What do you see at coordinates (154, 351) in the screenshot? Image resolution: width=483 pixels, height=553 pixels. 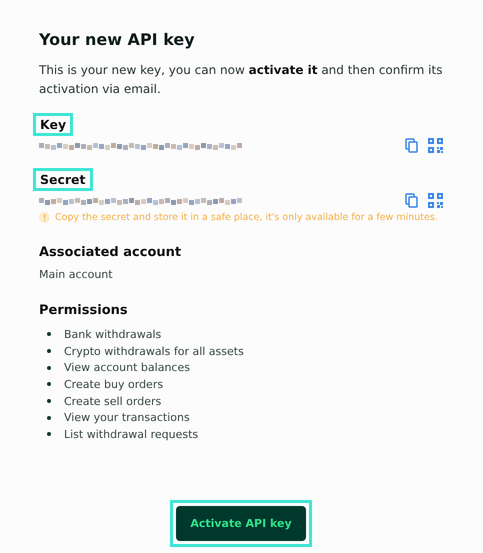 I see `permission-item: Crypto withdrawals for all assets` at bounding box center [154, 351].